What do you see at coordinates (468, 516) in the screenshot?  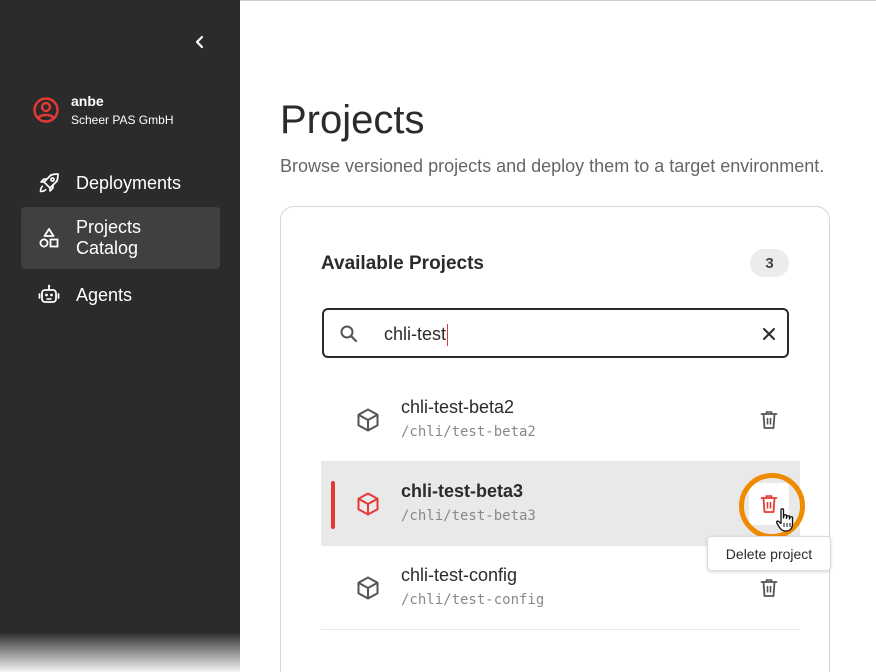 I see `project-path: /chli/test-beta3` at bounding box center [468, 516].